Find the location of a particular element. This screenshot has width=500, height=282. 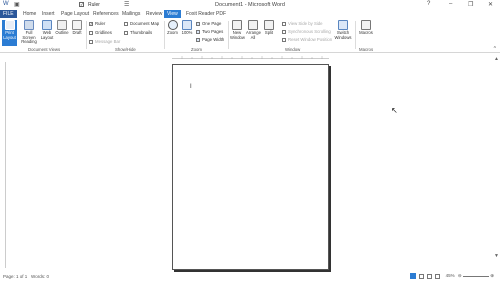

vertical-scrollbar: ▲ ▼ is located at coordinates (496, 163).